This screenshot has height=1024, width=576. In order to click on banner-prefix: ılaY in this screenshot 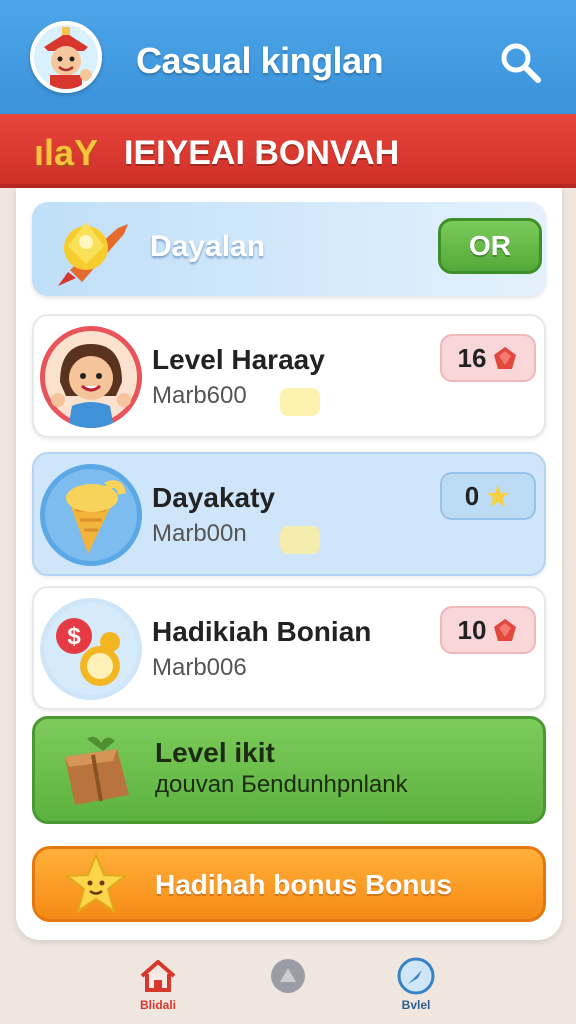, I will do `click(66, 152)`.